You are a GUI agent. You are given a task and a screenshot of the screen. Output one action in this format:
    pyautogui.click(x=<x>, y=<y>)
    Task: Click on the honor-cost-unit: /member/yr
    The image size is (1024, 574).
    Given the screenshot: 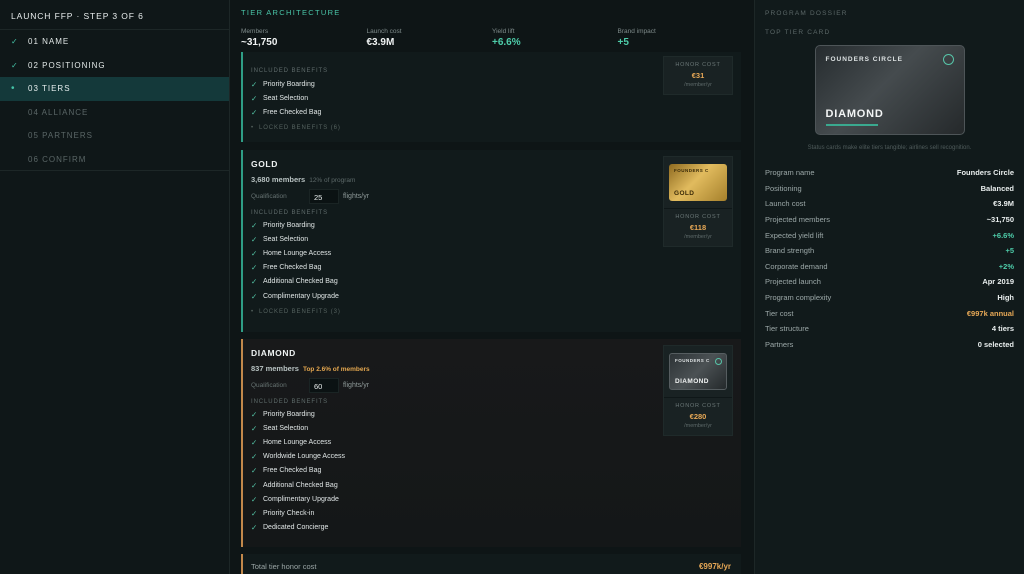 What is the action you would take?
    pyautogui.click(x=698, y=426)
    